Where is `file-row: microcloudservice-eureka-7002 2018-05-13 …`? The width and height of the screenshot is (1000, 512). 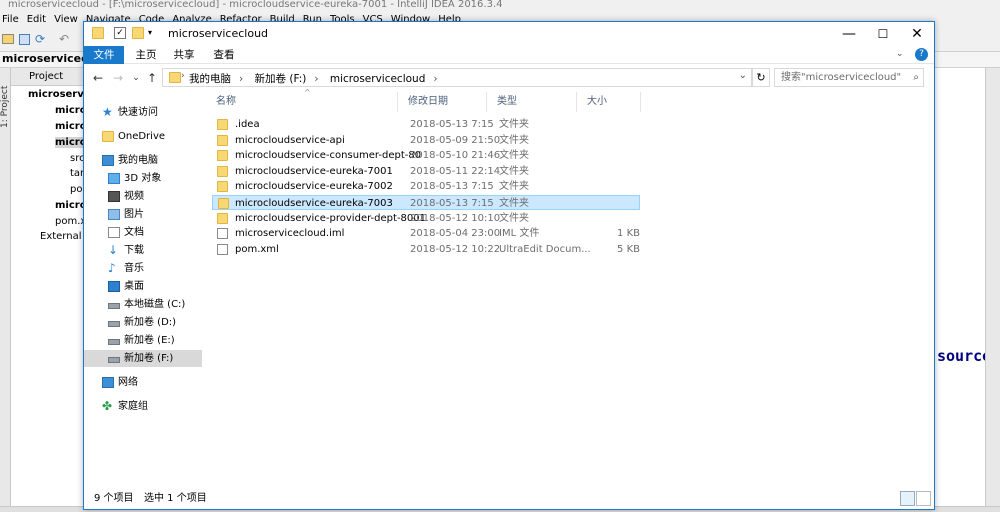
file-row: microcloudservice-eureka-7002 2018-05-13 … is located at coordinates (426, 186).